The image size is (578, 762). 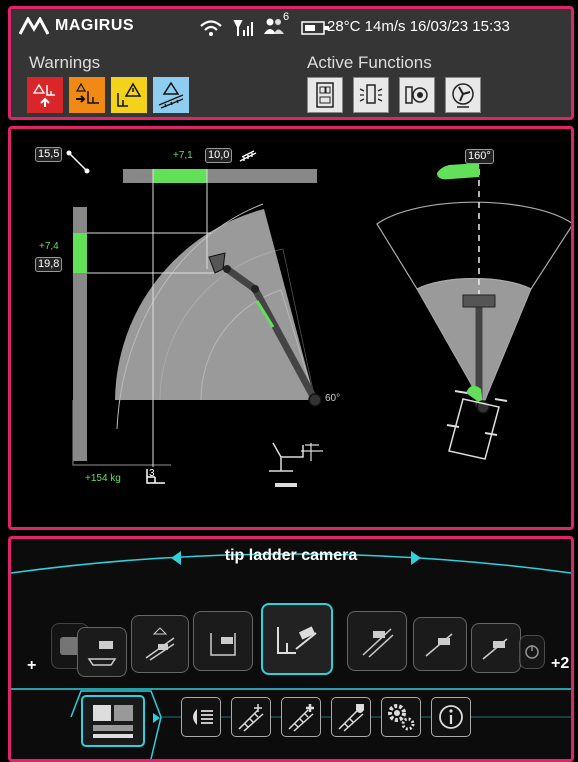 I want to click on menu-button-ladder-shield, so click(x=351, y=717).